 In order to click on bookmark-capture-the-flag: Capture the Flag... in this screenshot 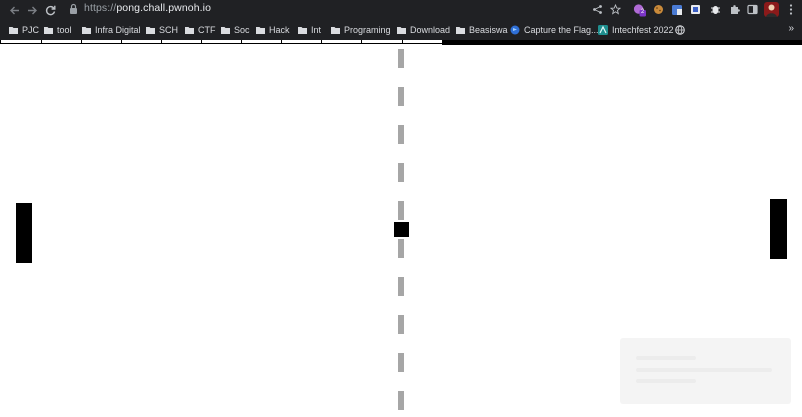, I will do `click(554, 30)`.